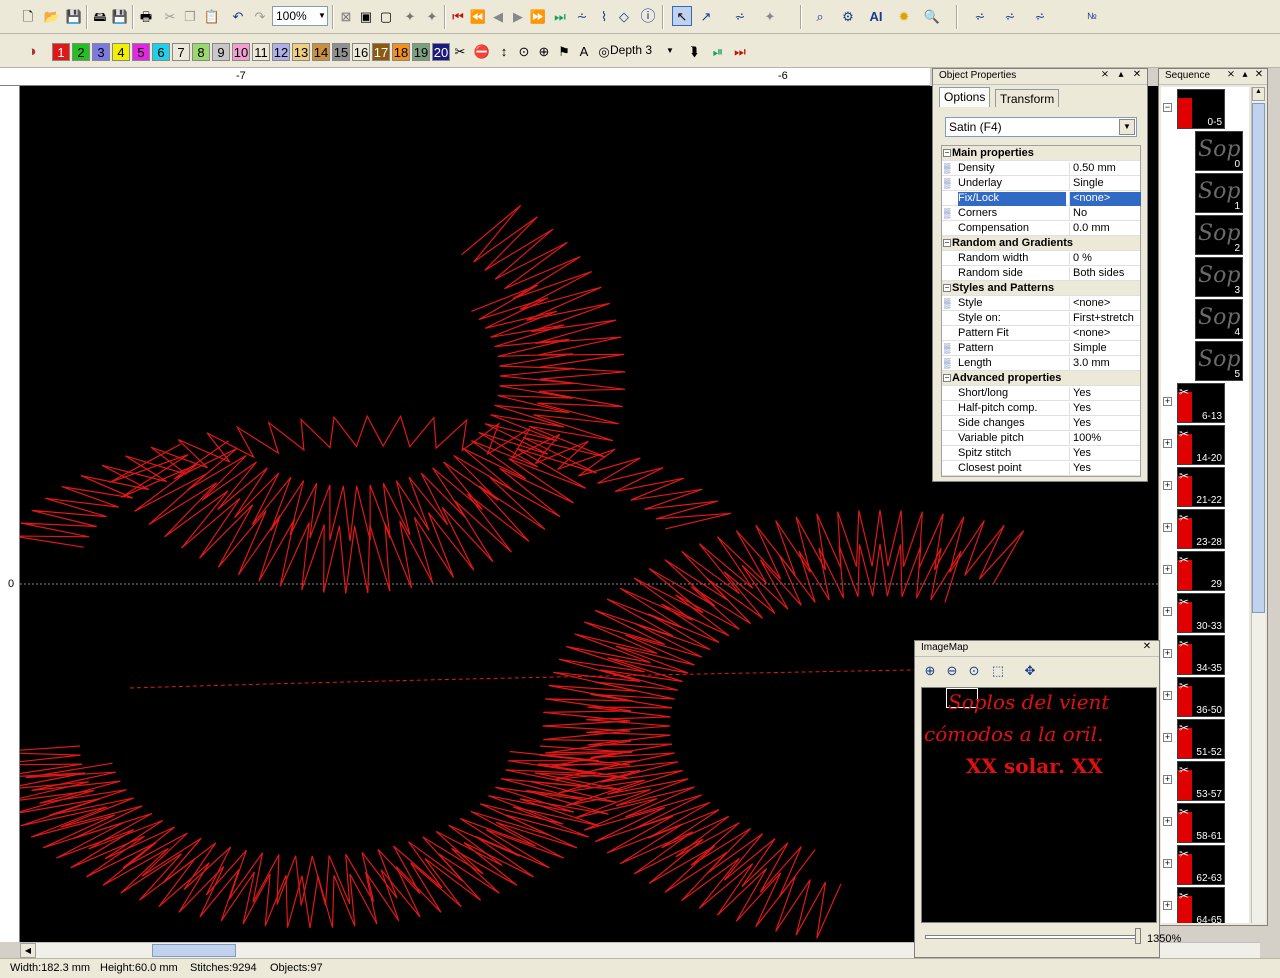  What do you see at coordinates (1121, 74) in the screenshot?
I see `maximize-icon: ▴` at bounding box center [1121, 74].